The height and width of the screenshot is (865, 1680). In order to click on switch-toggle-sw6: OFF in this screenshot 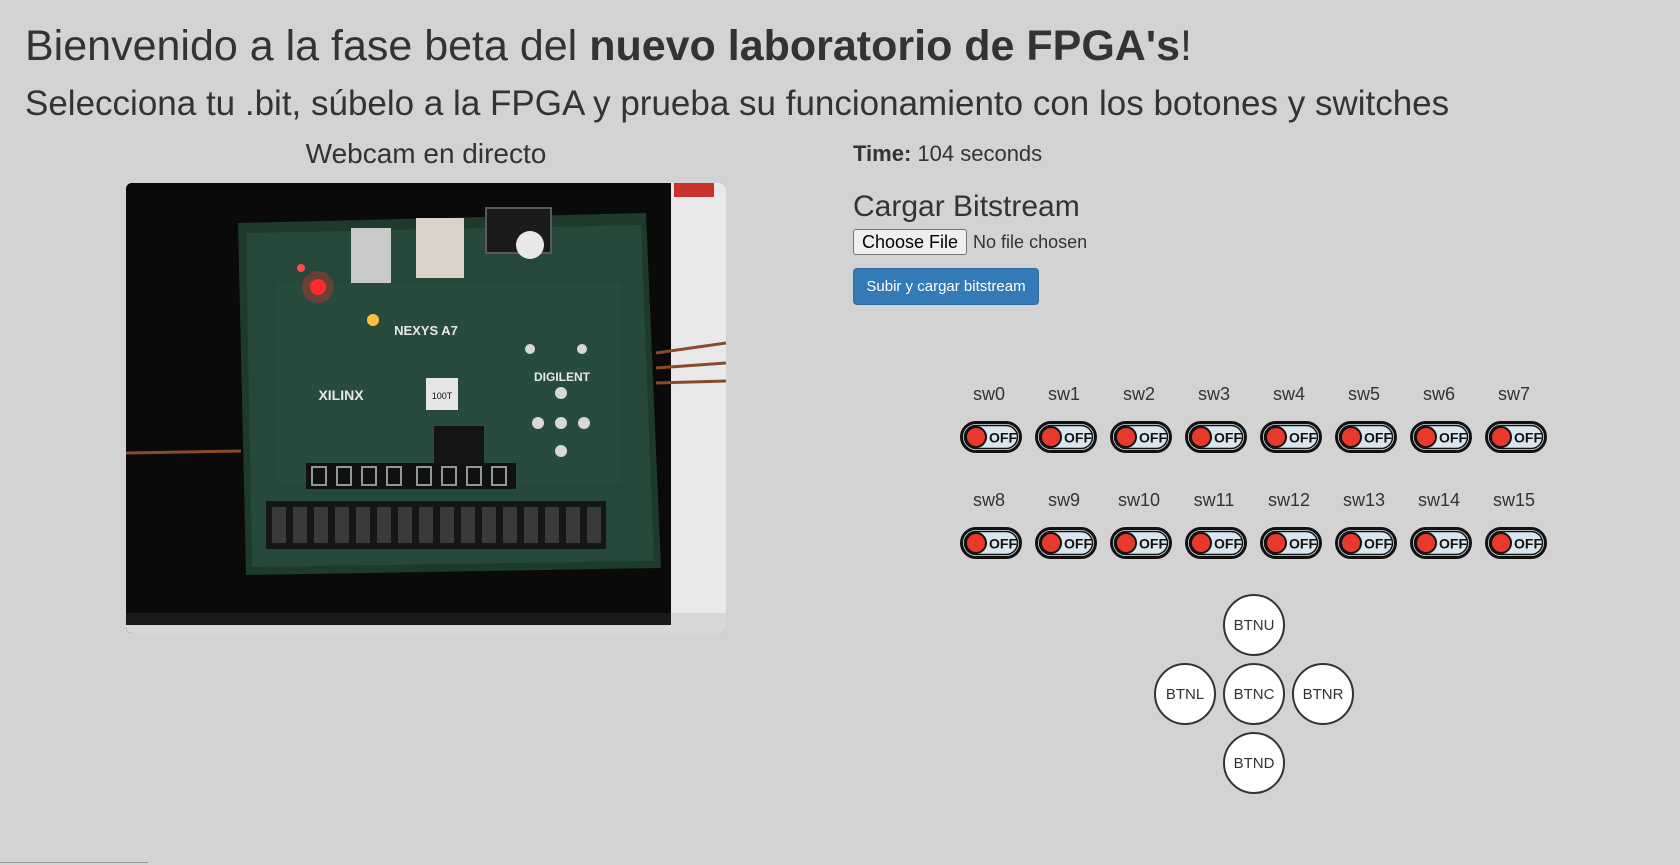, I will do `click(1441, 437)`.